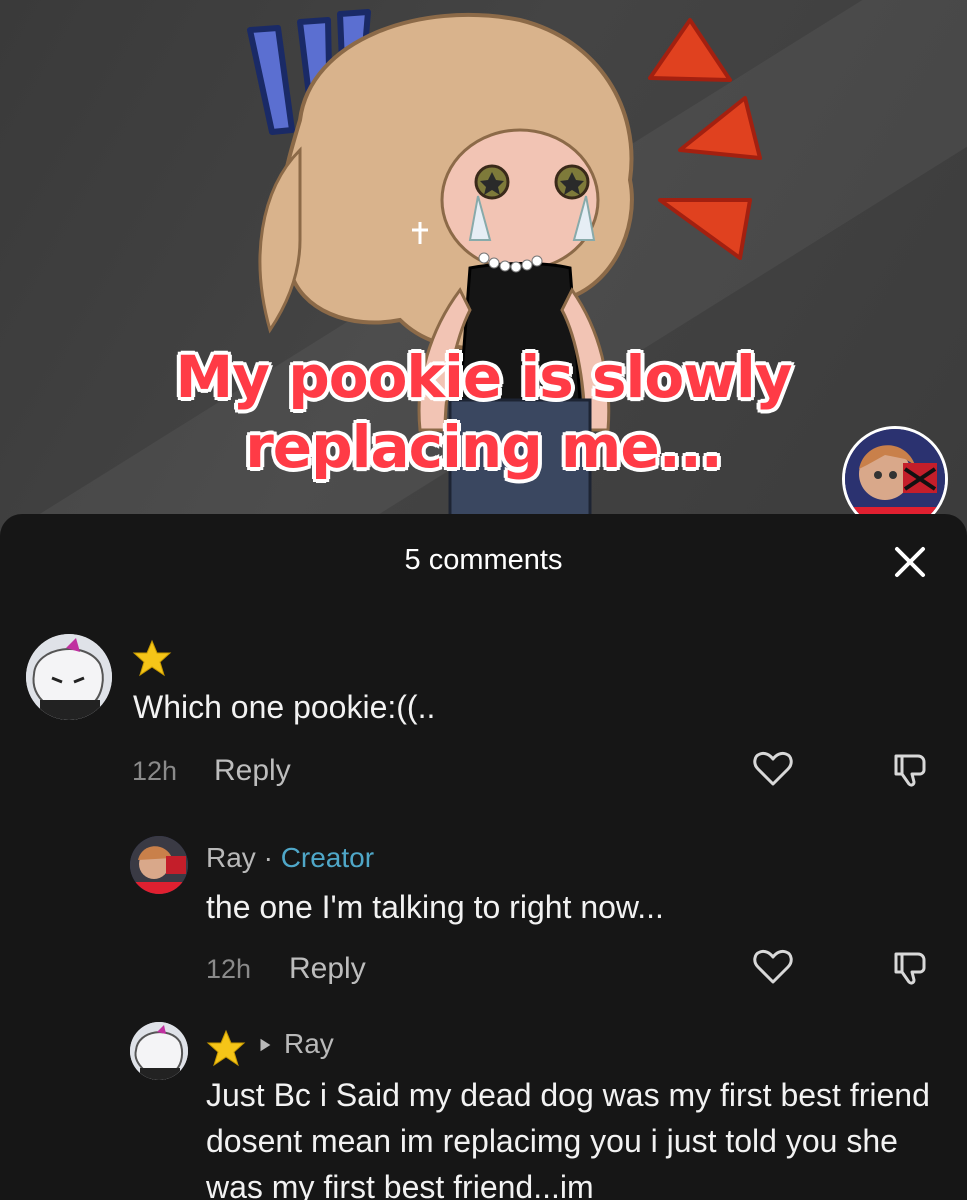 Image resolution: width=967 pixels, height=1200 pixels. I want to click on creator-reply-avatar-image, so click(159, 865).